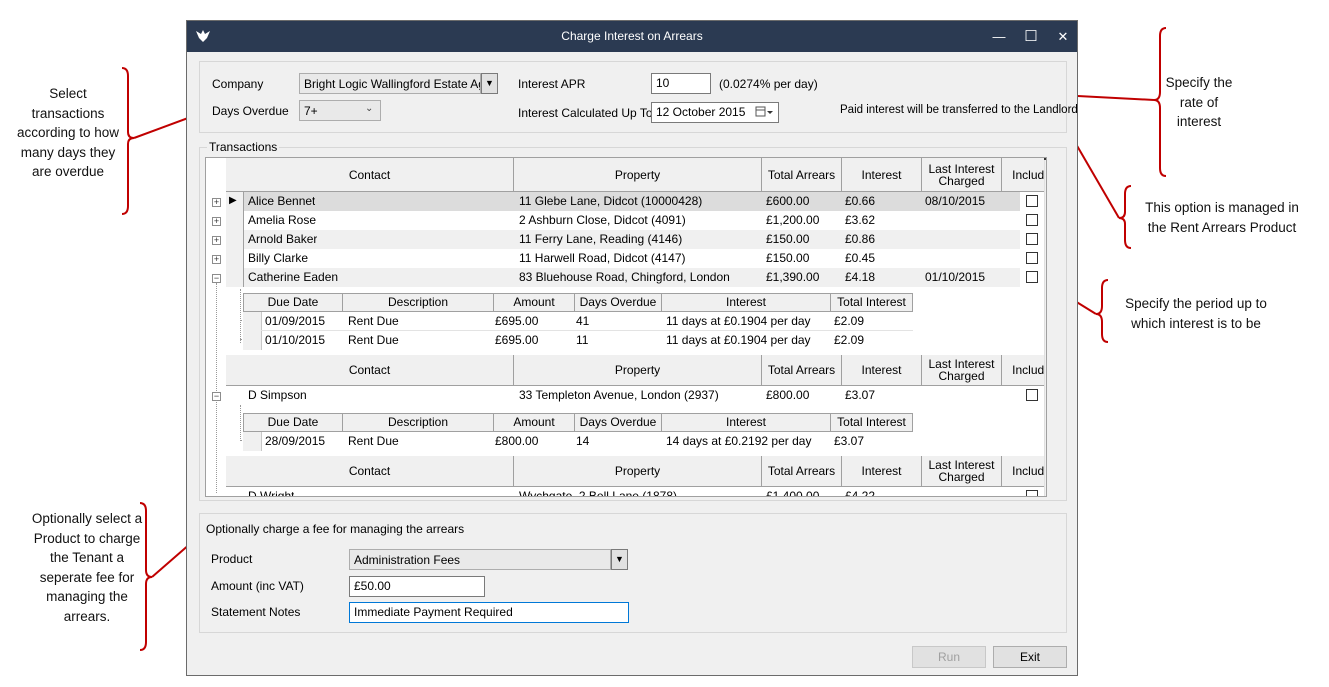 The height and width of the screenshot is (687, 1329). What do you see at coordinates (598, 493) in the screenshot?
I see `property-cell: Wychgate, 2 Bell Lane (1878)` at bounding box center [598, 493].